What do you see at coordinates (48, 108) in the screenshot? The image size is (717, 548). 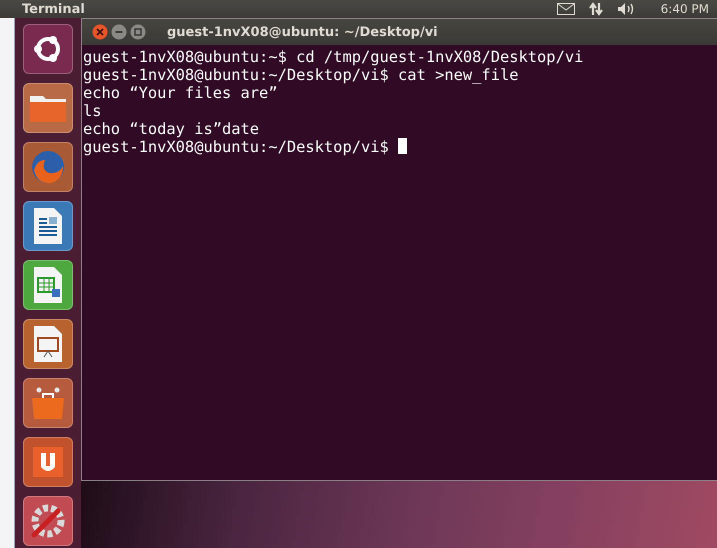 I see `folder-launcher-icon` at bounding box center [48, 108].